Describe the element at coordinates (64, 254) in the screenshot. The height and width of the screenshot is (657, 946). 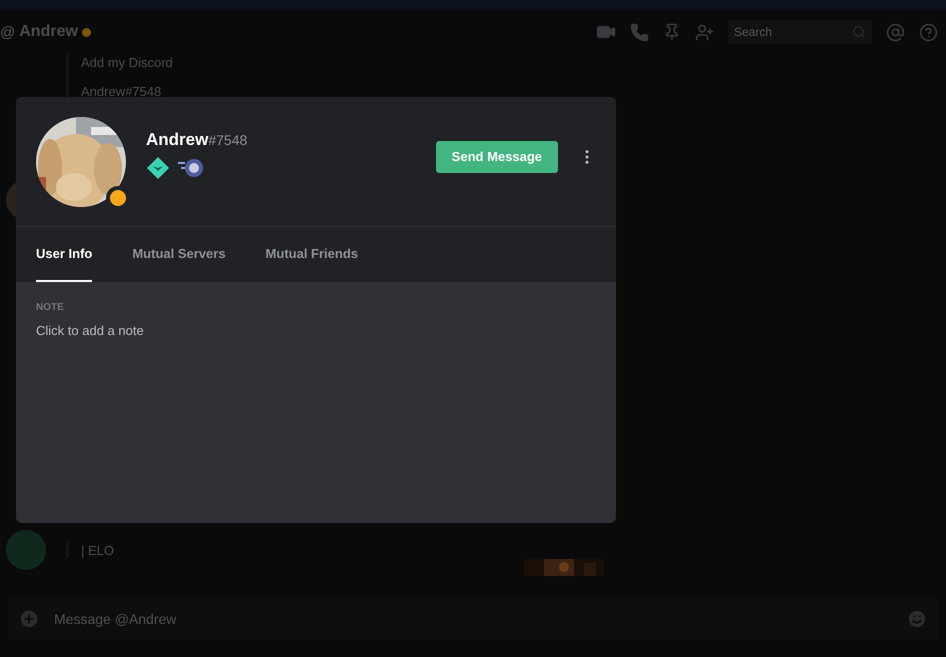
I see `profile-tab: User Info` at that location.